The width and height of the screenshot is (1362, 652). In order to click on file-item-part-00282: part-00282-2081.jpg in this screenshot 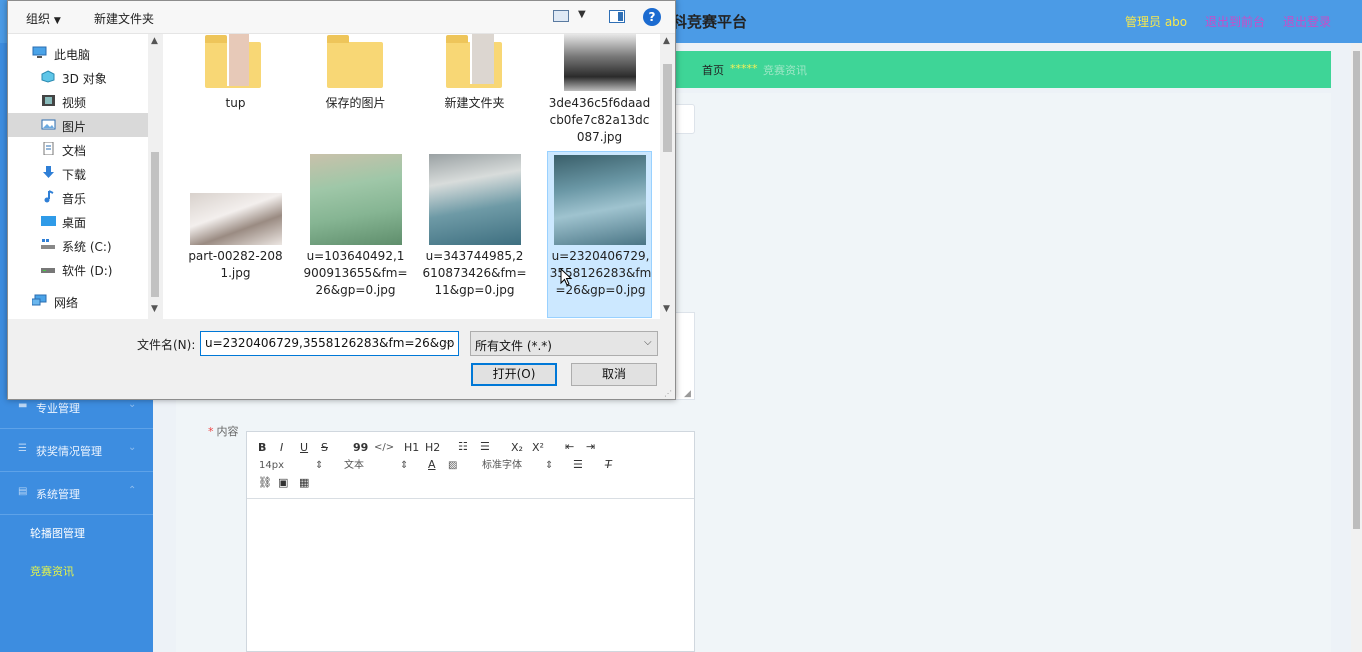, I will do `click(235, 216)`.